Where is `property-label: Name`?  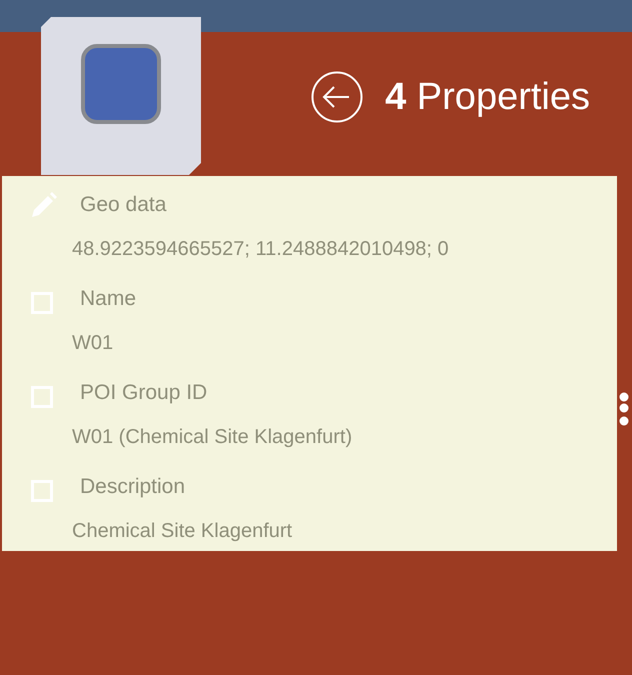
property-label: Name is located at coordinates (108, 299).